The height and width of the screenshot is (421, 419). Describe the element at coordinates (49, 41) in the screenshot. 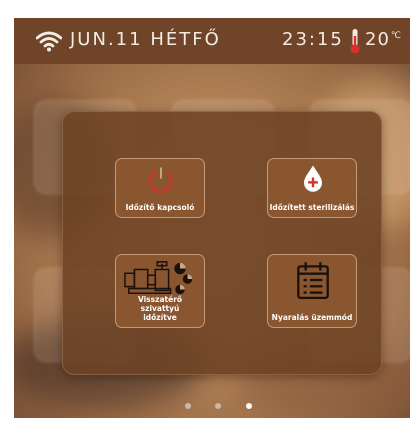

I see `wifi-icon` at that location.